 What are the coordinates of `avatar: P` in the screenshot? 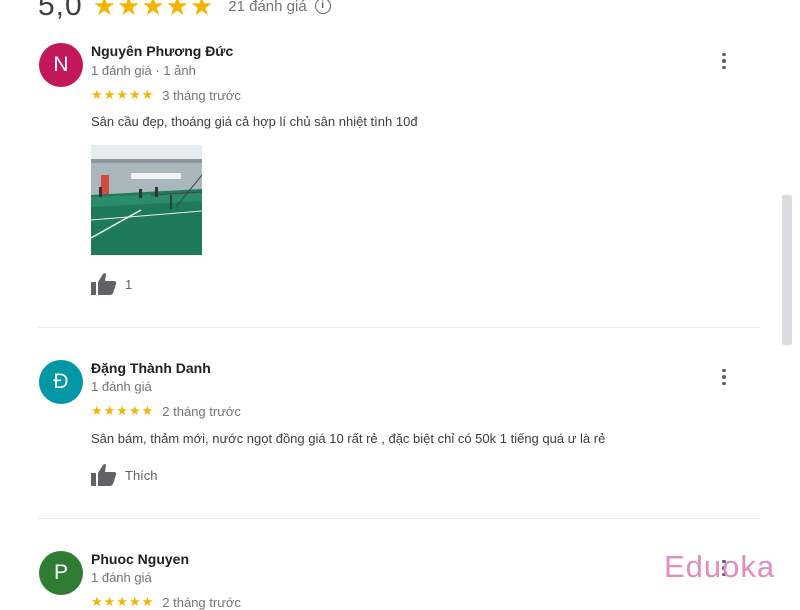 It's located at (61, 573).